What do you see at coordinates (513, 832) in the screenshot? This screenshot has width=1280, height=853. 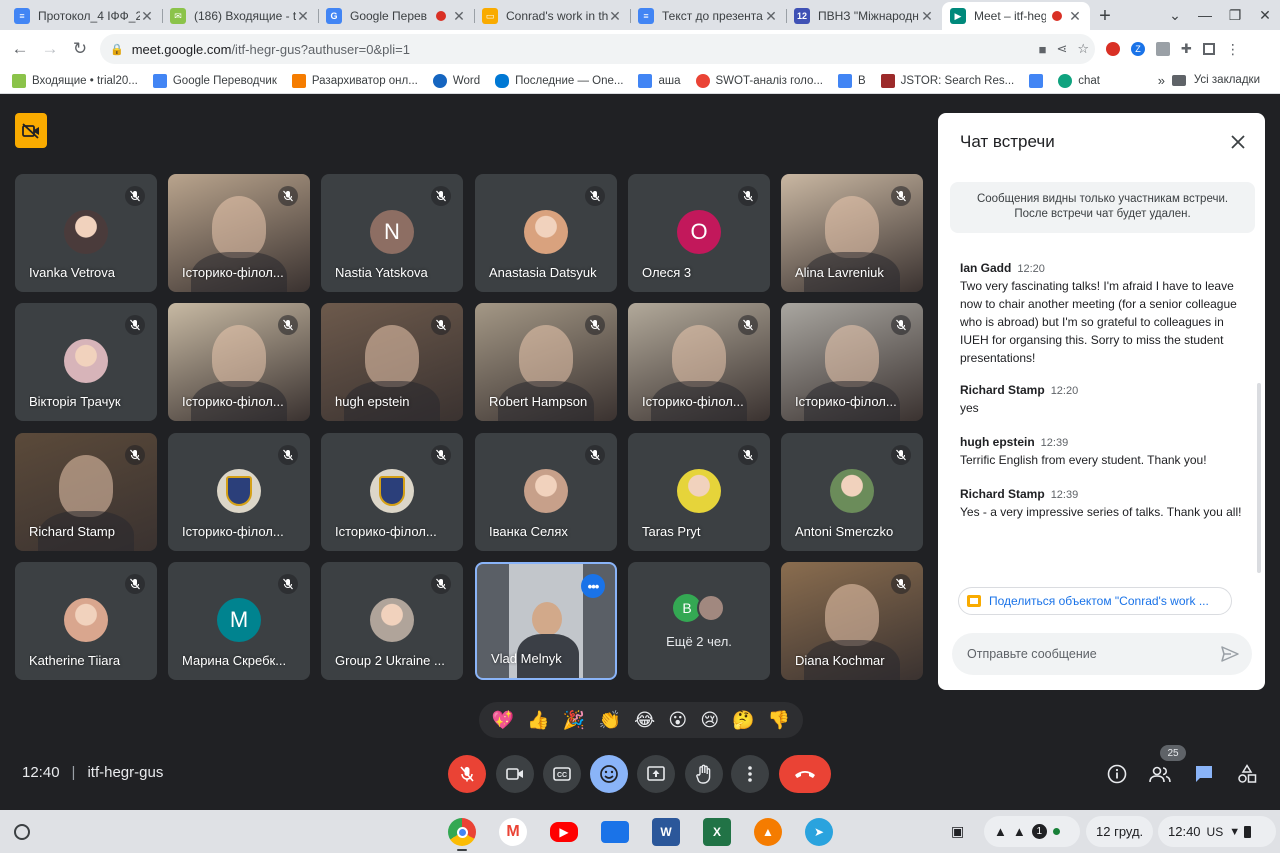 I see `gmail-app-icon: M` at bounding box center [513, 832].